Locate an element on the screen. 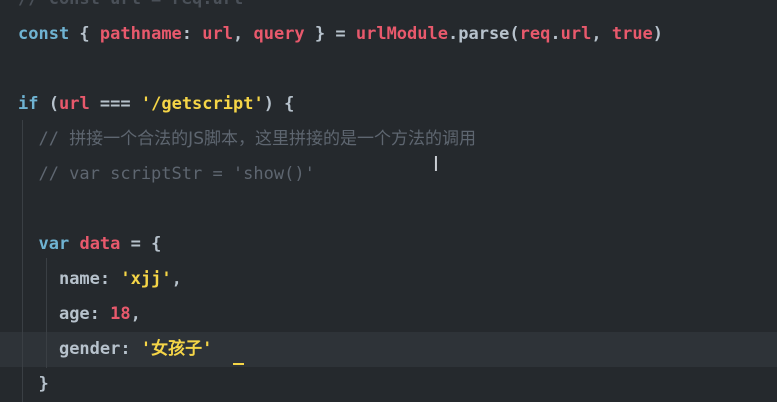 This screenshot has width=777, height=402. mouse-ibeam-icon: I is located at coordinates (436, 164).